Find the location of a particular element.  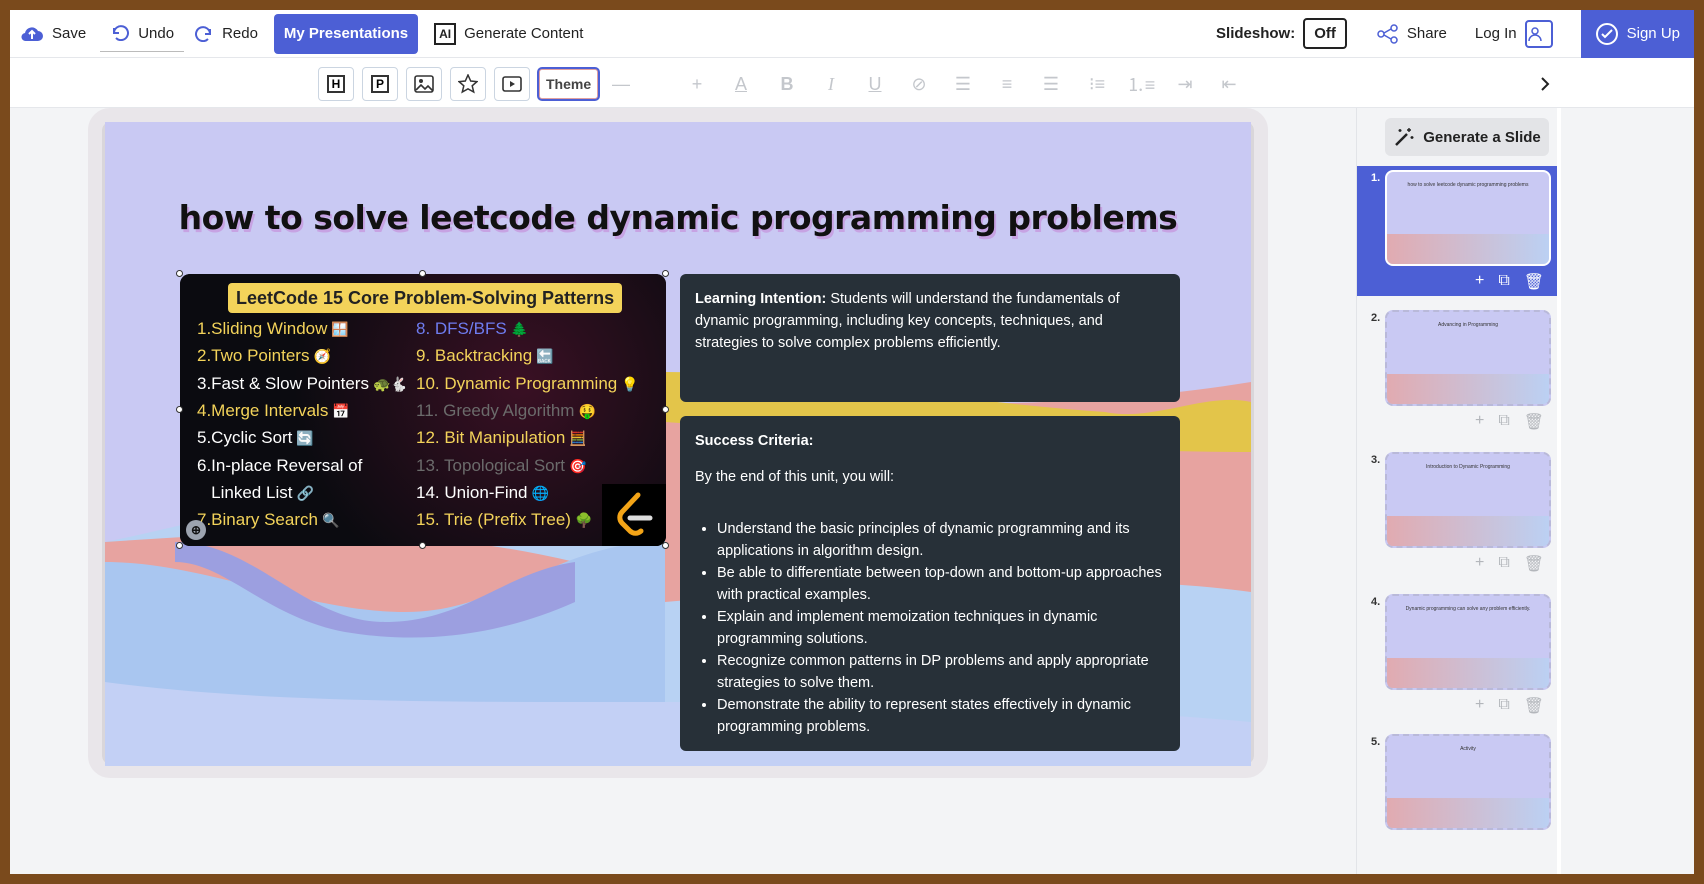

slide-thumbnail: Activity is located at coordinates (1468, 782).